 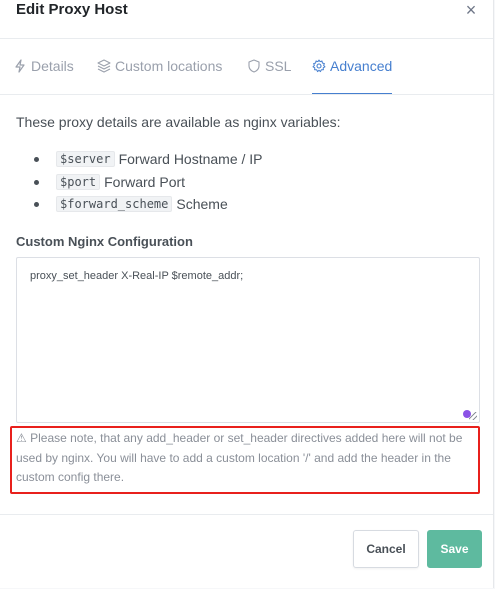 I want to click on list-item: $server Forward Hostname / IP, so click(x=148, y=159).